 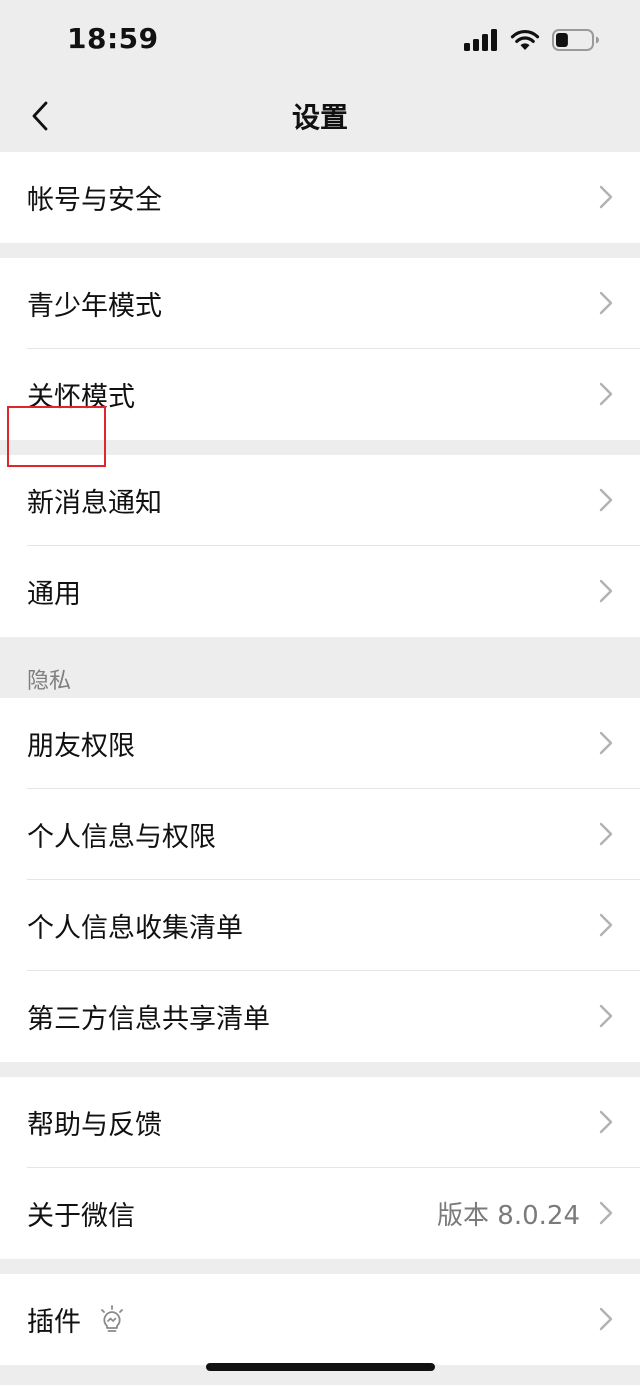 What do you see at coordinates (320, 667) in the screenshot?
I see `section-header-privacy: 隐私` at bounding box center [320, 667].